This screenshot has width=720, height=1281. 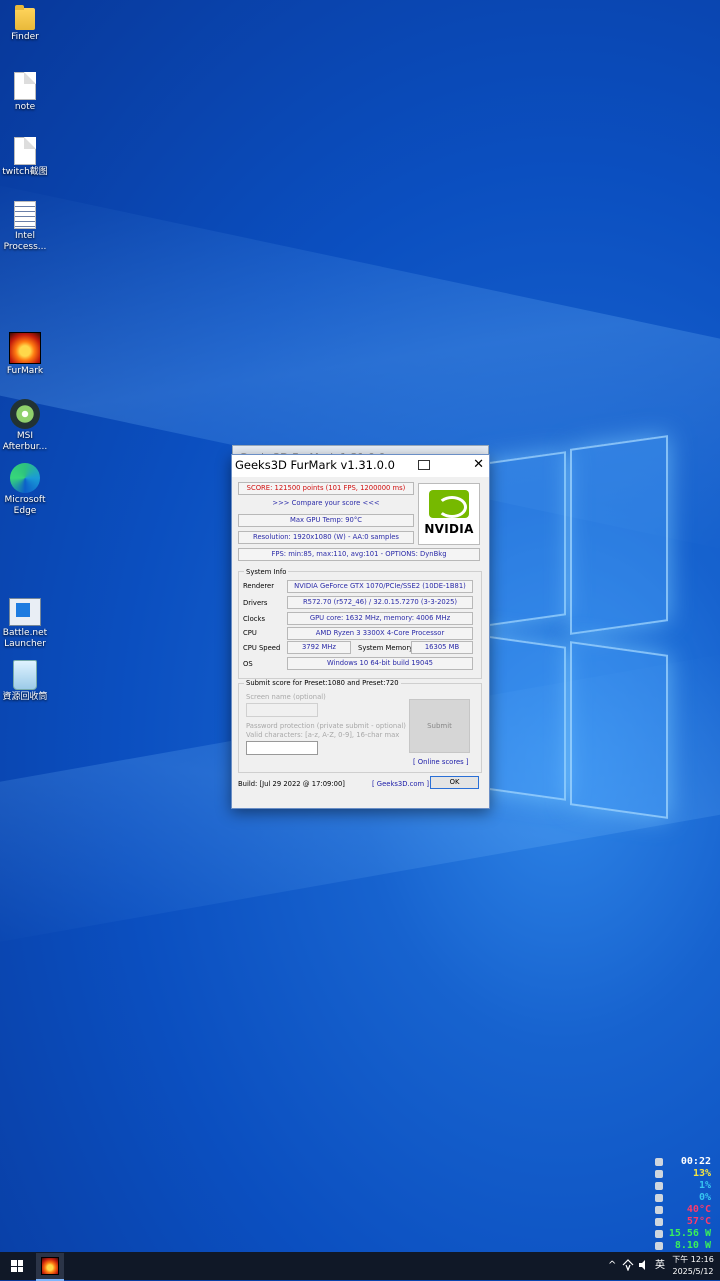 I want to click on start-button, so click(x=17, y=1266).